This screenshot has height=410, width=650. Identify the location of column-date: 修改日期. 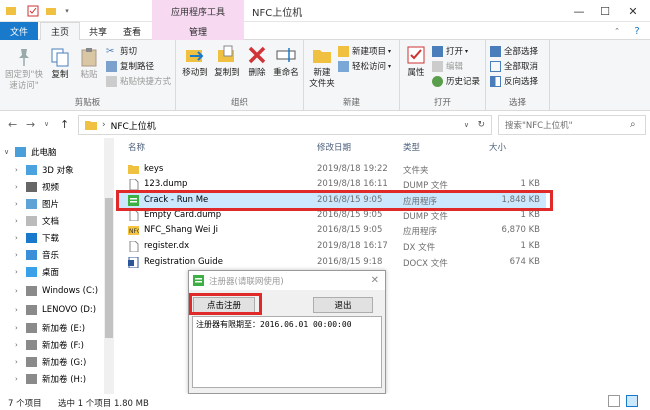
(334, 147).